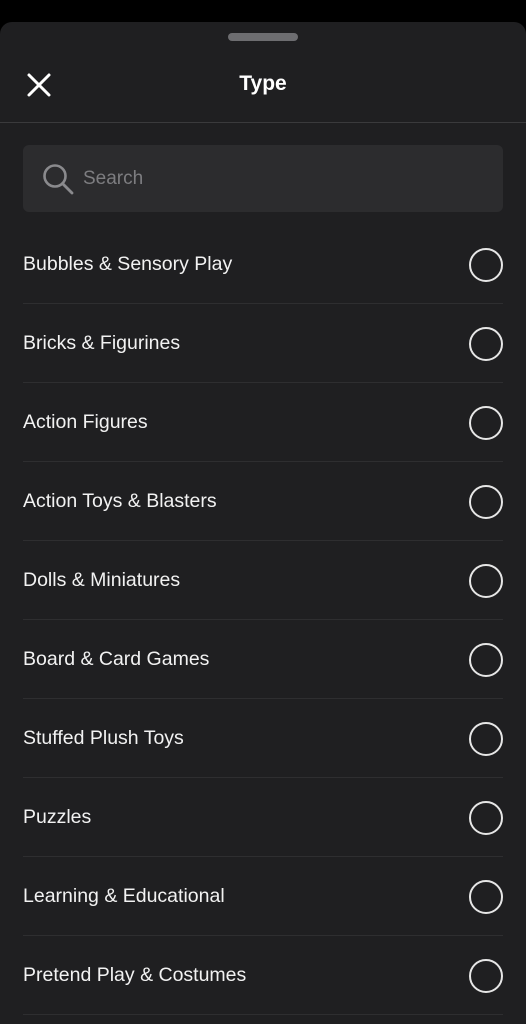 The height and width of the screenshot is (1024, 526). What do you see at coordinates (263, 580) in the screenshot?
I see `list-item: Dolls & Miniatures` at bounding box center [263, 580].